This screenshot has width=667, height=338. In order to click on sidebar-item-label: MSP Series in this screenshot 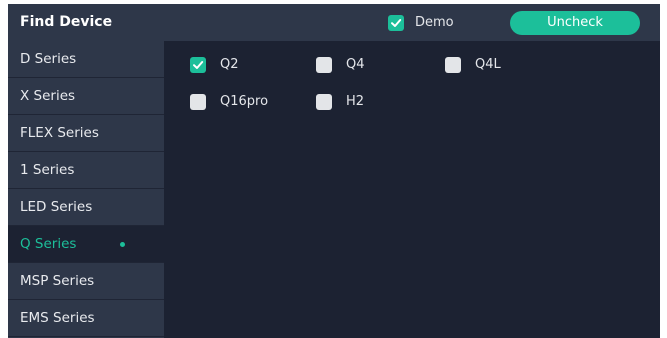, I will do `click(57, 281)`.